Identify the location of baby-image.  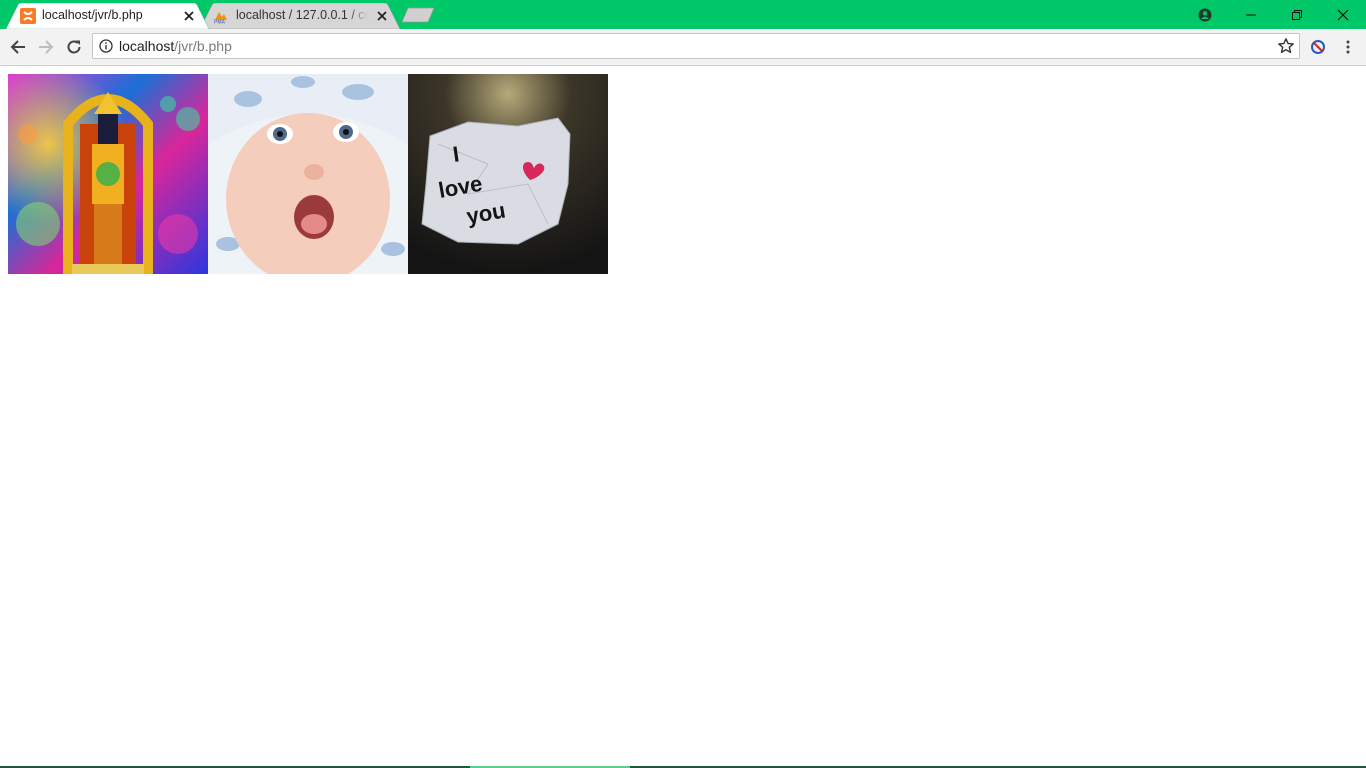
(308, 174).